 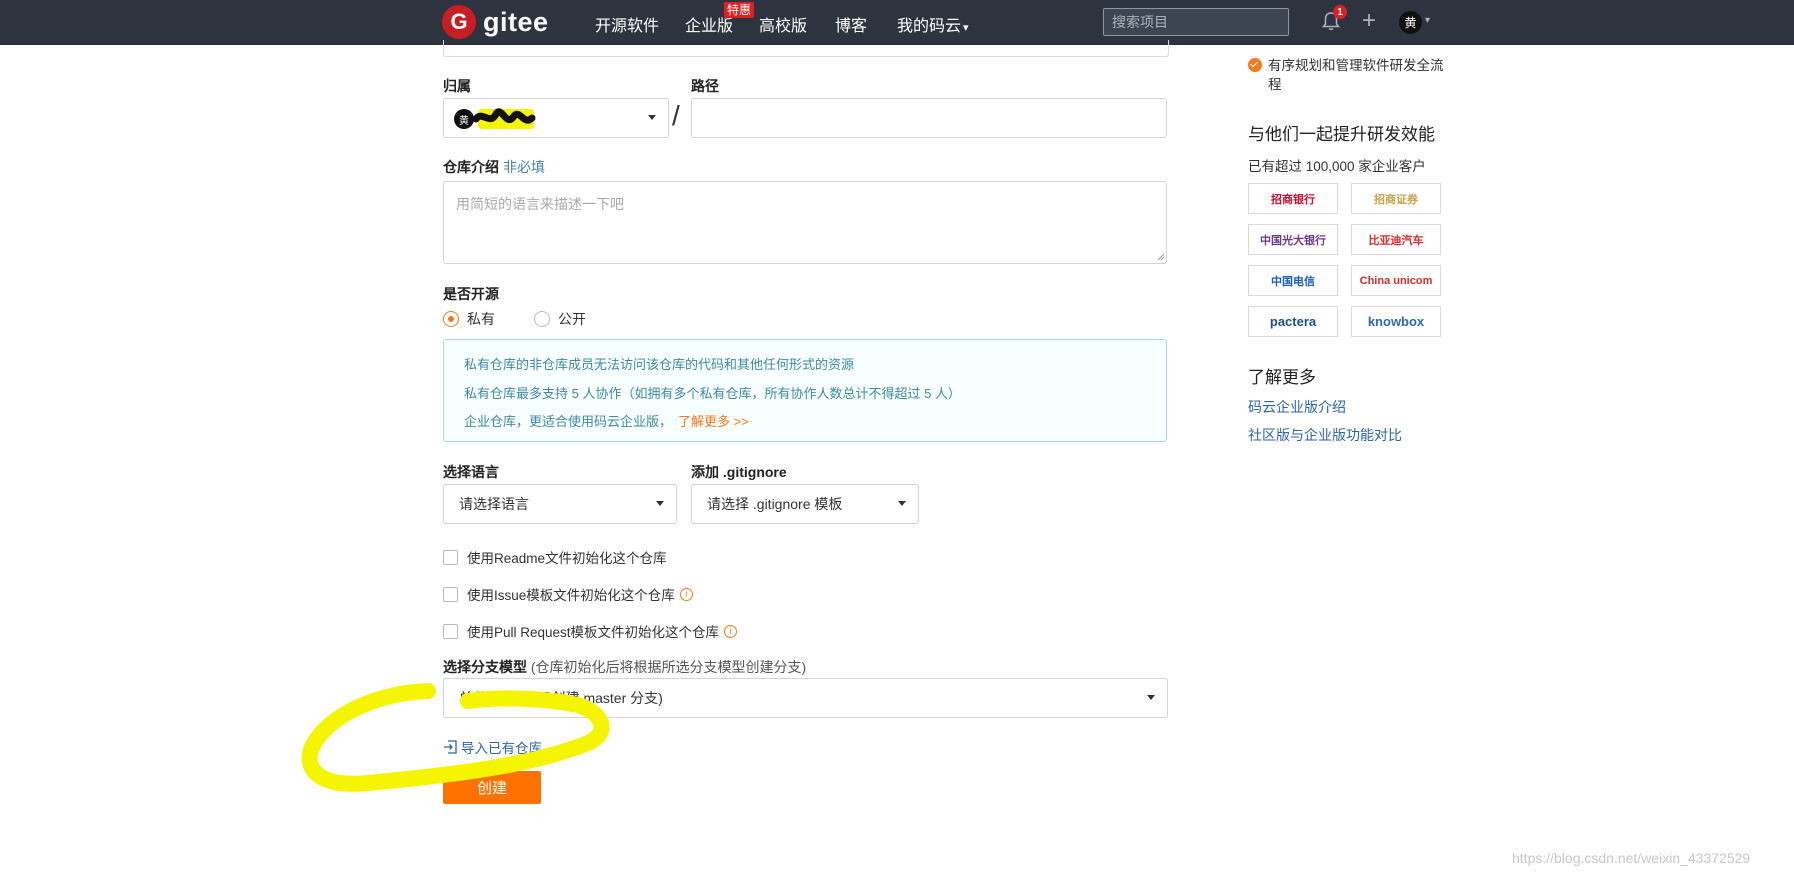 I want to click on readme-checkbox-row: 使用Readme文件初始化这个仓库, so click(x=555, y=557).